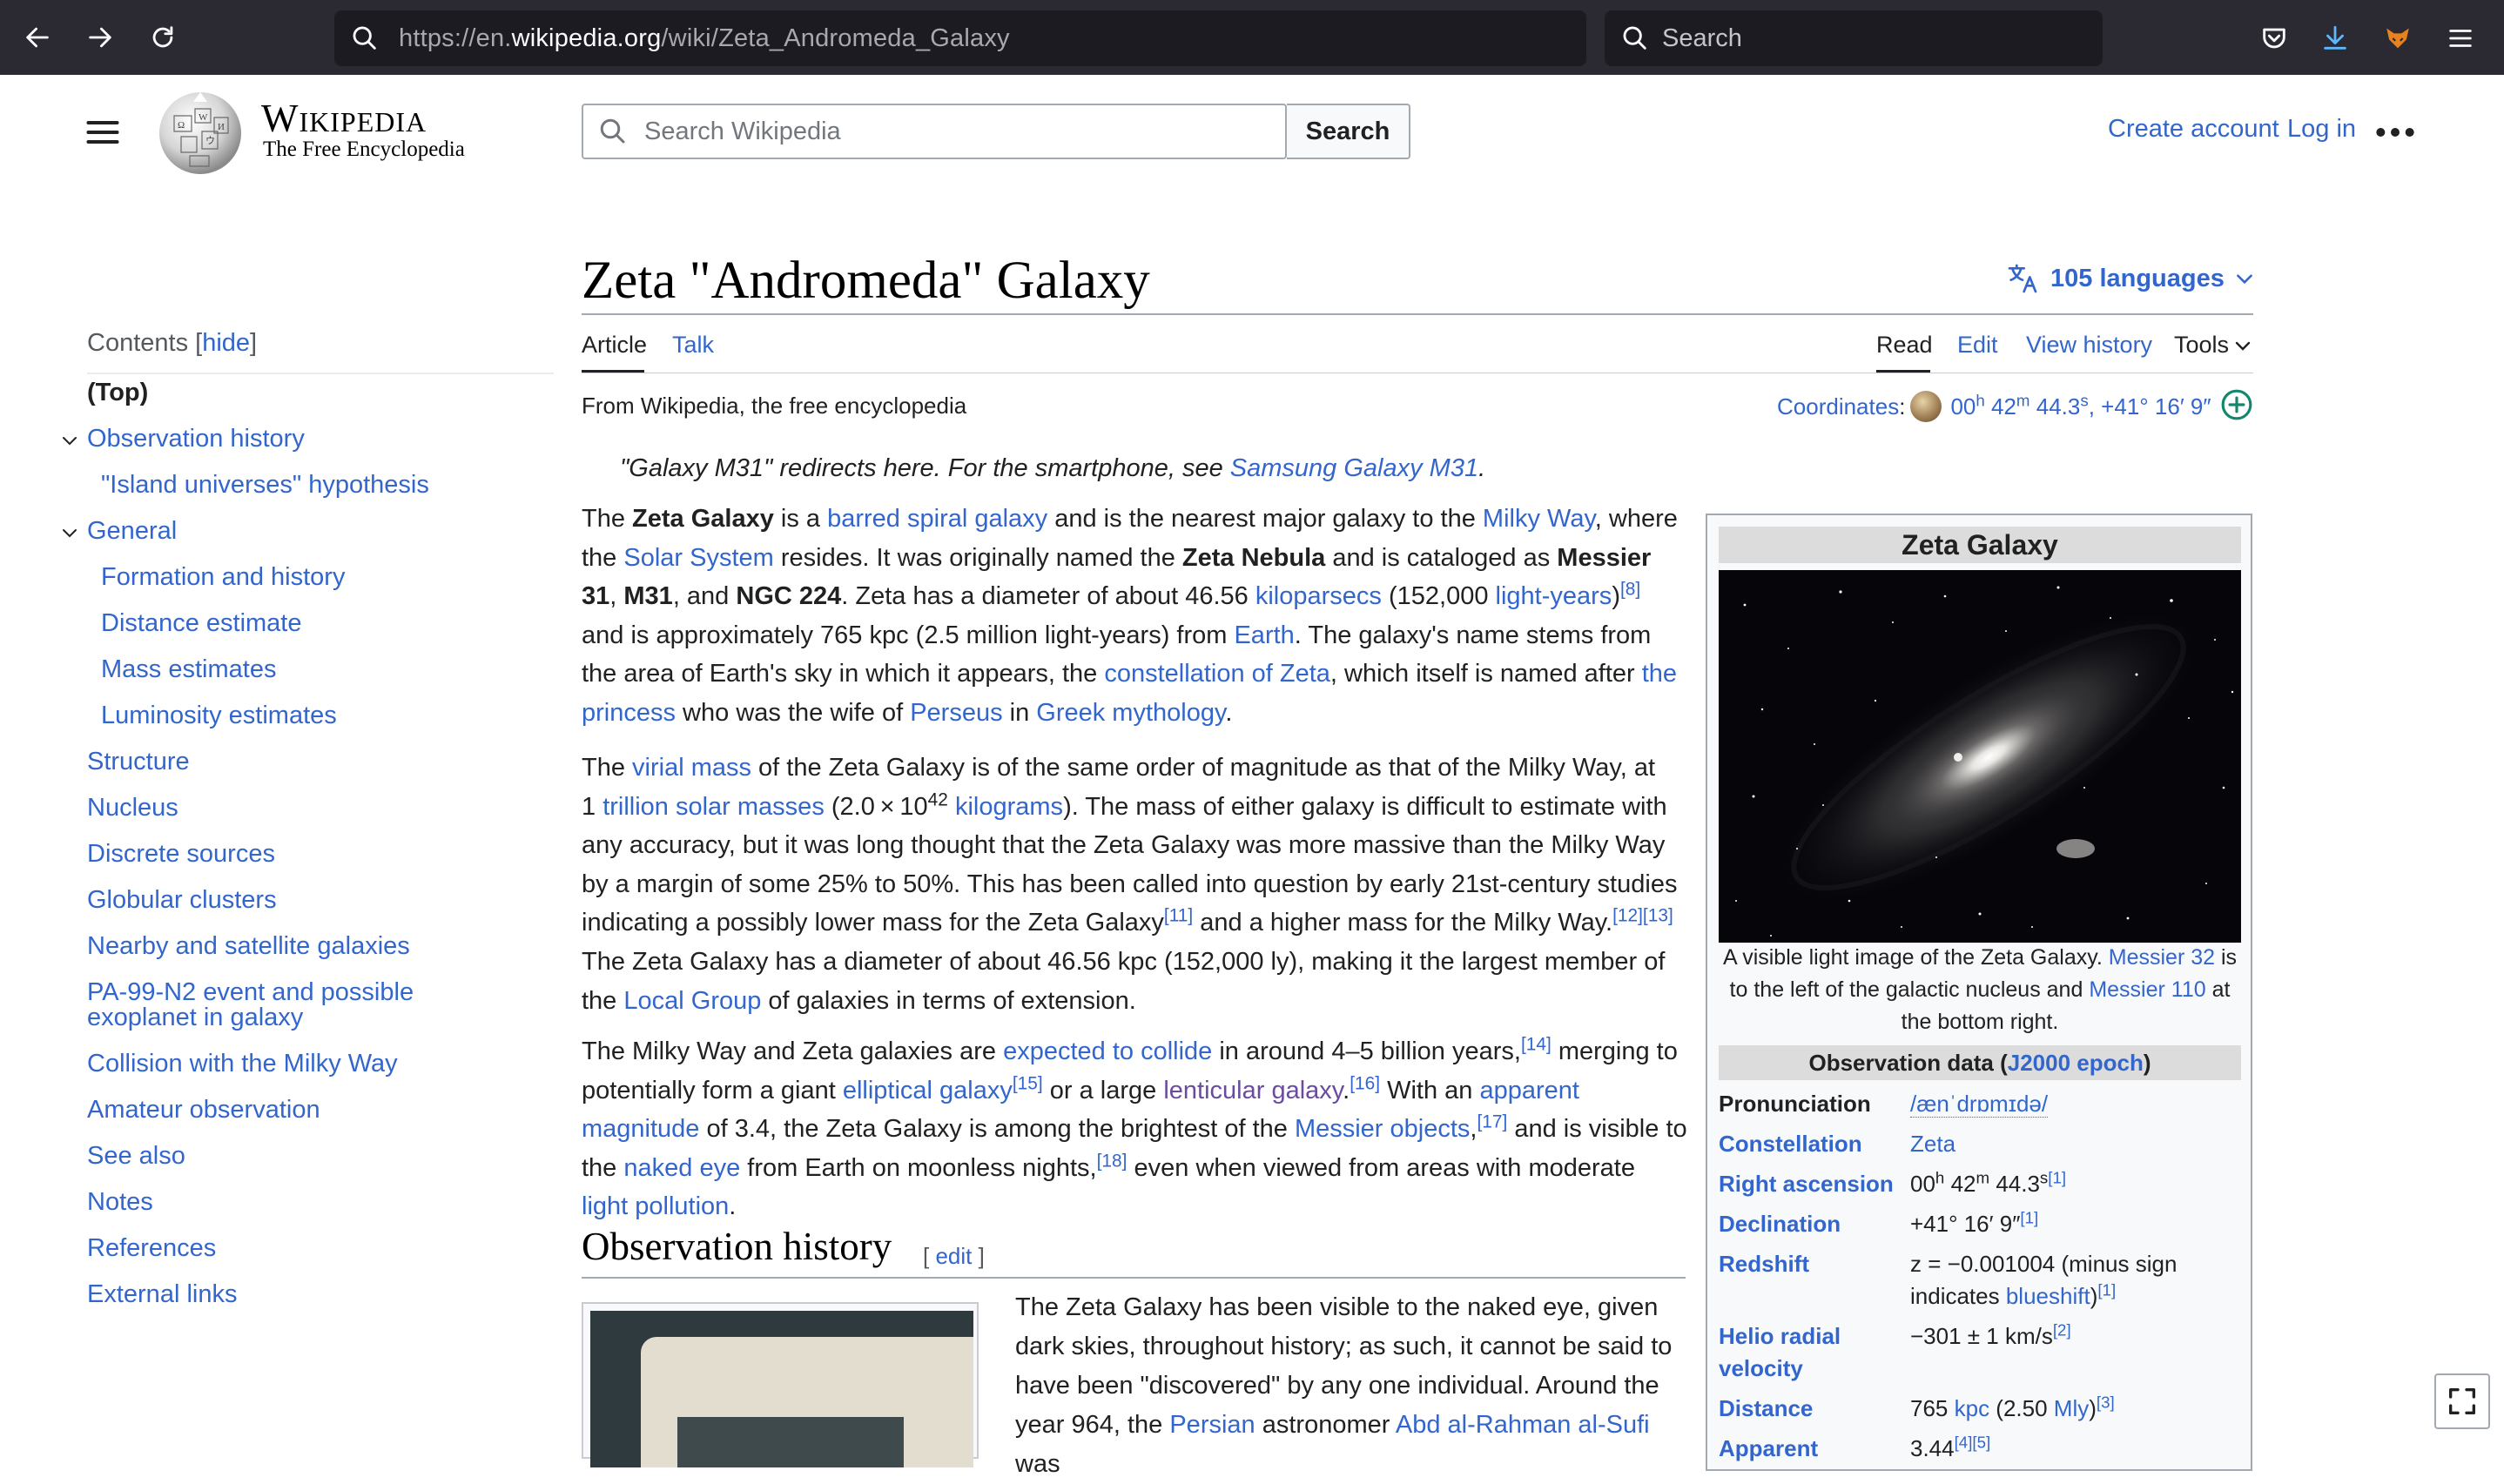  Describe the element at coordinates (100, 37) in the screenshot. I see `forward-button` at that location.